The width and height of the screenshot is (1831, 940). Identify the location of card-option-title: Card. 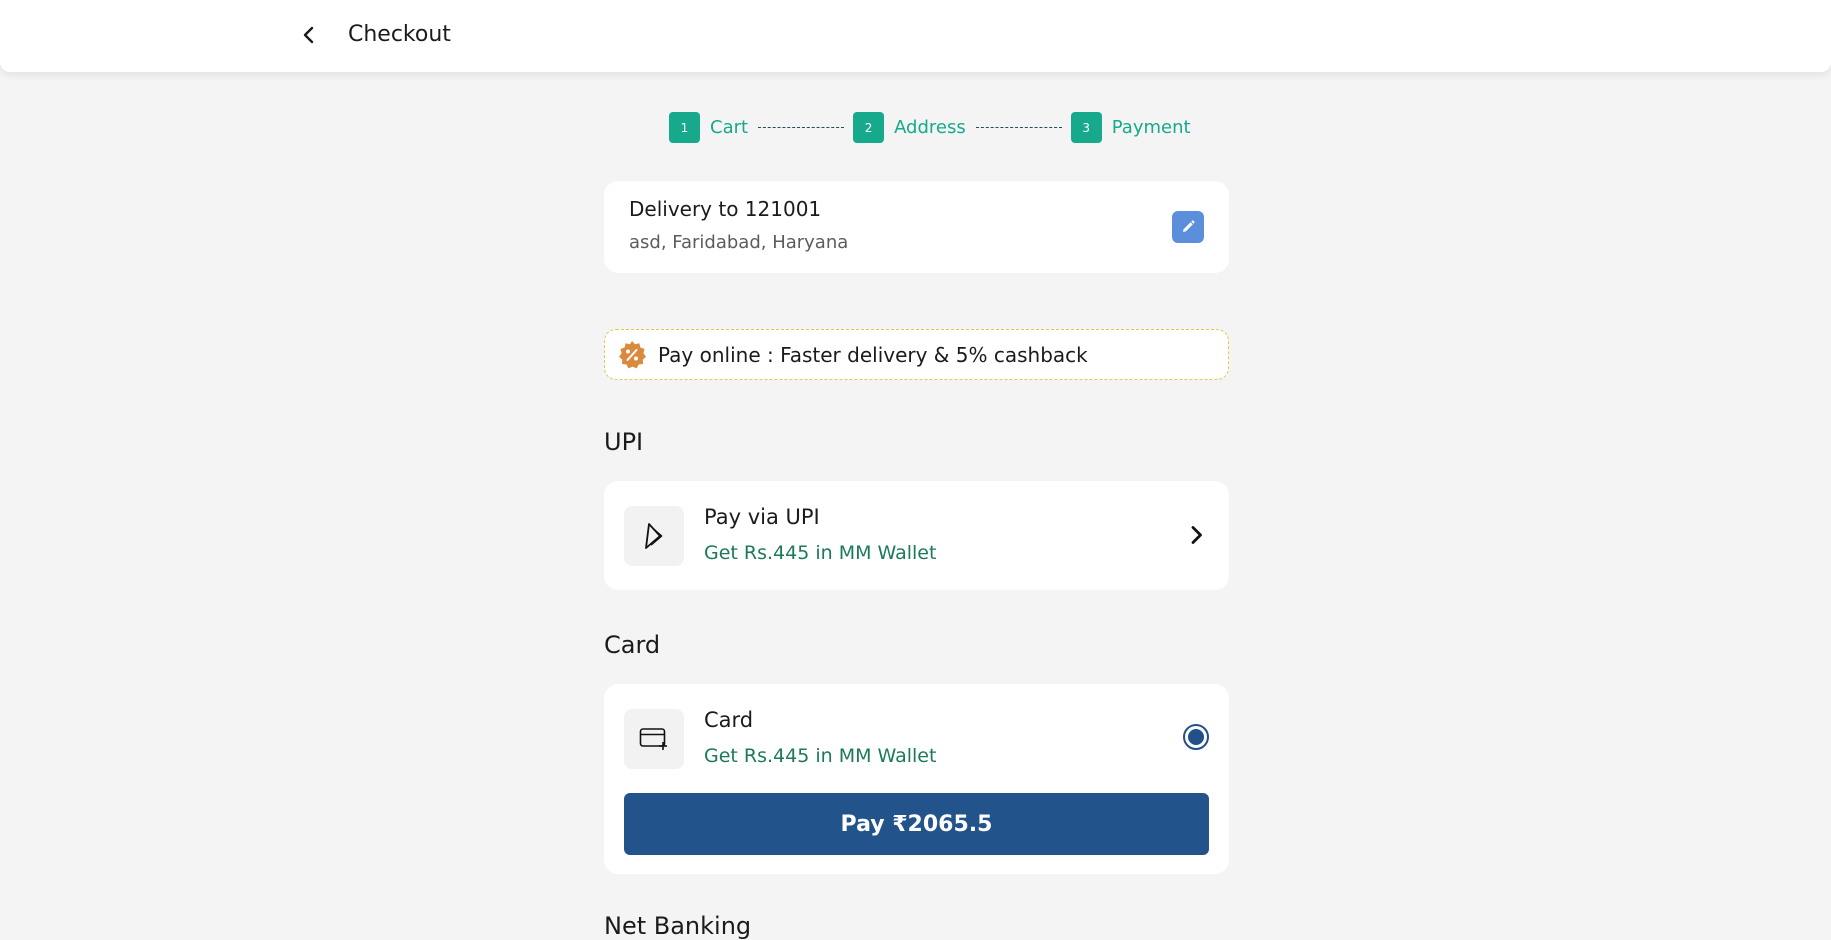
(729, 720).